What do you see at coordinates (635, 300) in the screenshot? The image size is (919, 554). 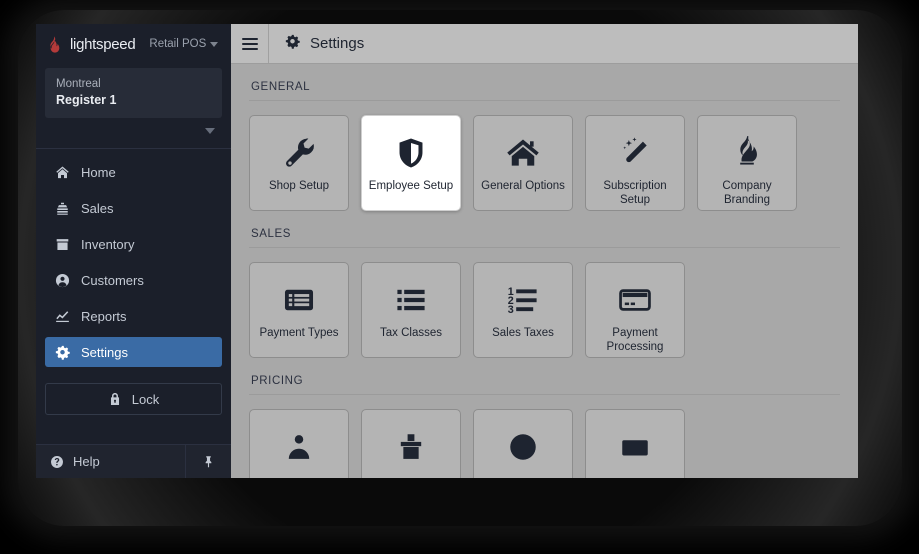 I see `credit-card-icon` at bounding box center [635, 300].